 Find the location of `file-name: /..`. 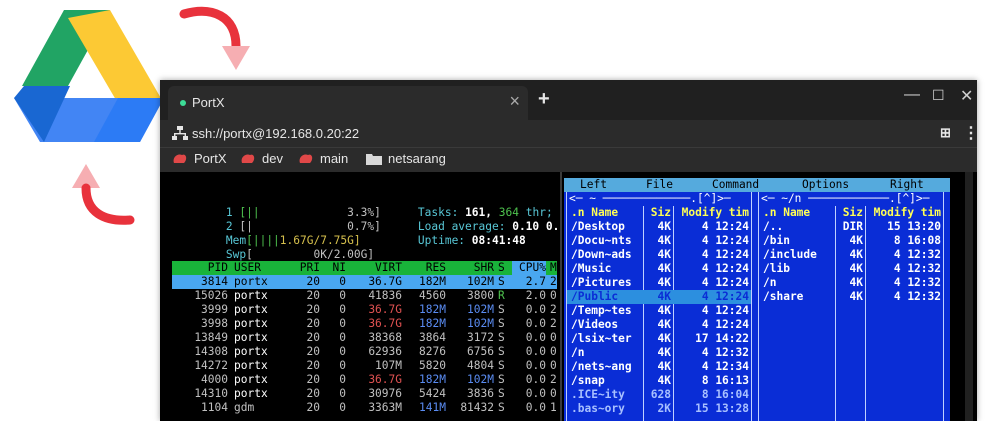

file-name: /.. is located at coordinates (773, 226).